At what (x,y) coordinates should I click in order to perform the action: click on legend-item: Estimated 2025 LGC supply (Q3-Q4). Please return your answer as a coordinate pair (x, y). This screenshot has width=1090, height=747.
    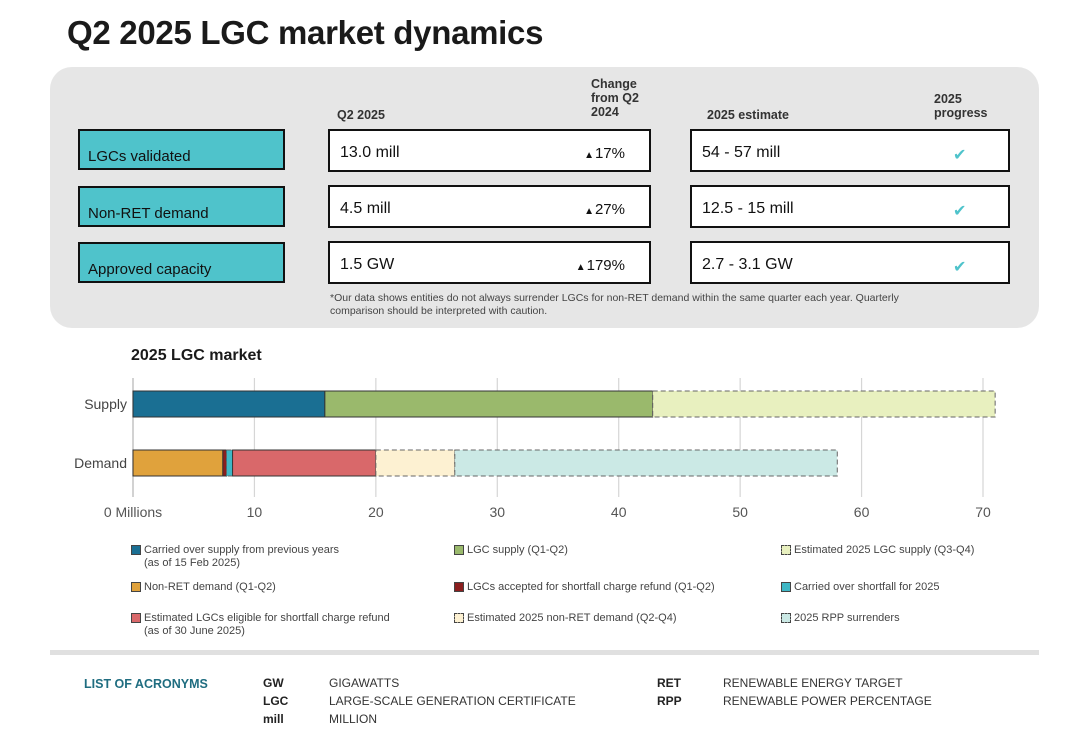
    Looking at the image, I should click on (877, 550).